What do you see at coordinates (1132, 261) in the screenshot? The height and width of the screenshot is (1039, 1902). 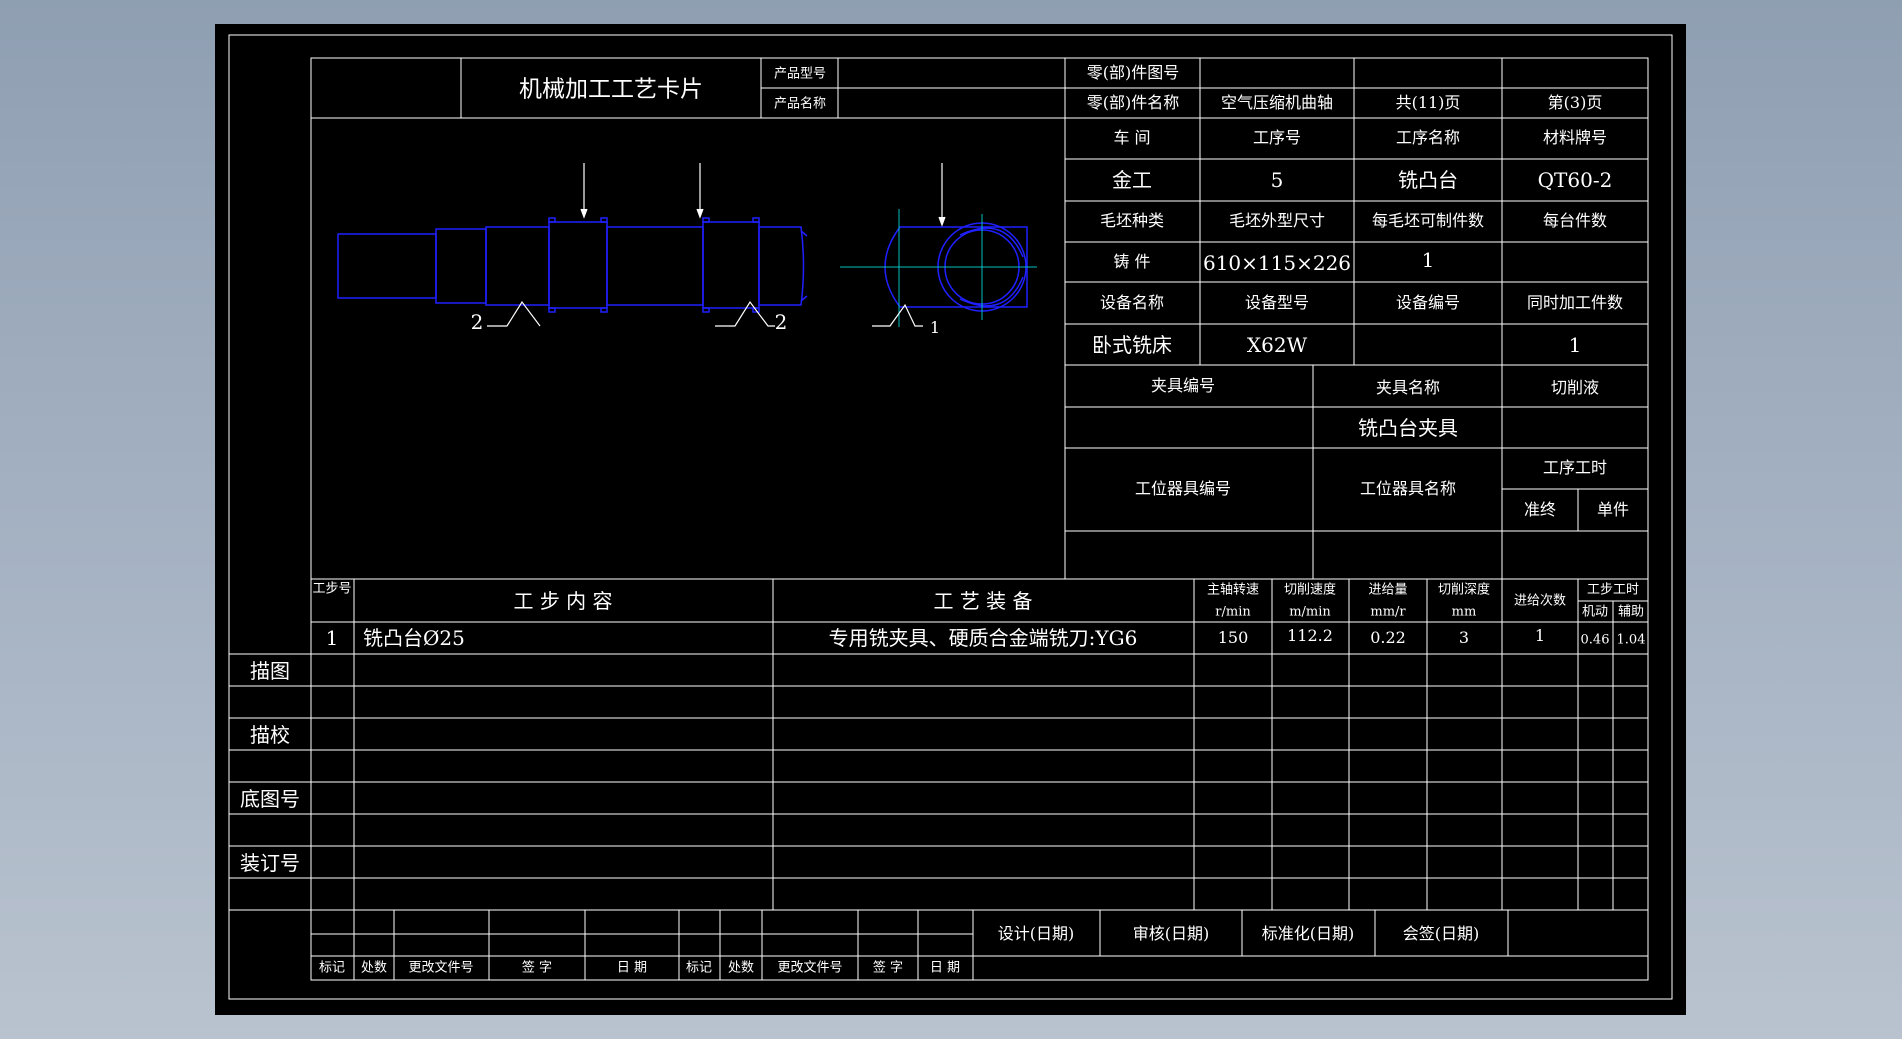 I see `blank-type-value: 铸 件` at bounding box center [1132, 261].